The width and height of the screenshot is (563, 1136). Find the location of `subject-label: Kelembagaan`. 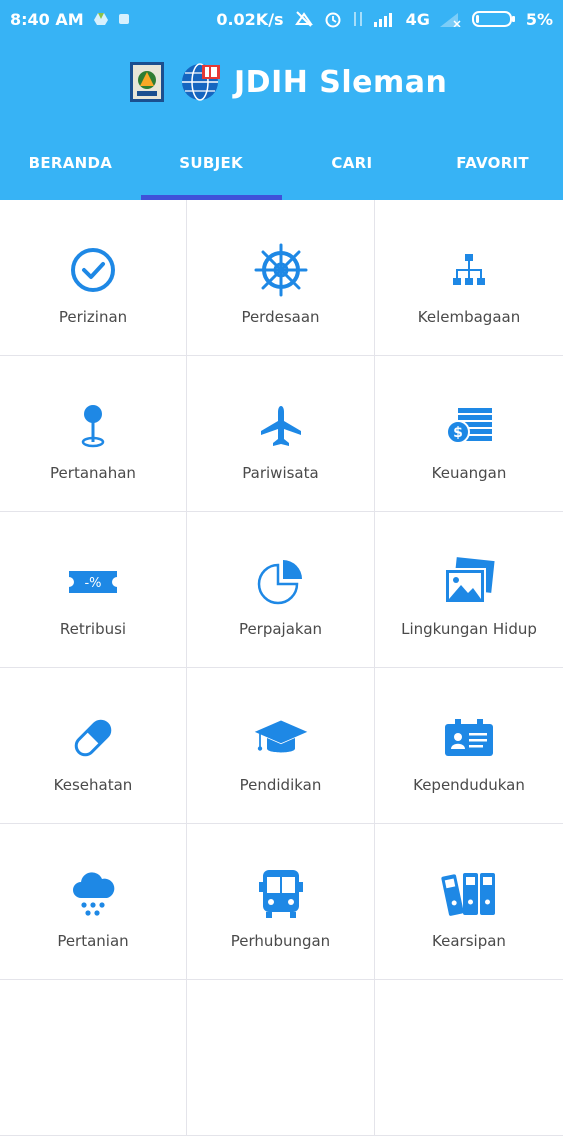

subject-label: Kelembagaan is located at coordinates (469, 317).